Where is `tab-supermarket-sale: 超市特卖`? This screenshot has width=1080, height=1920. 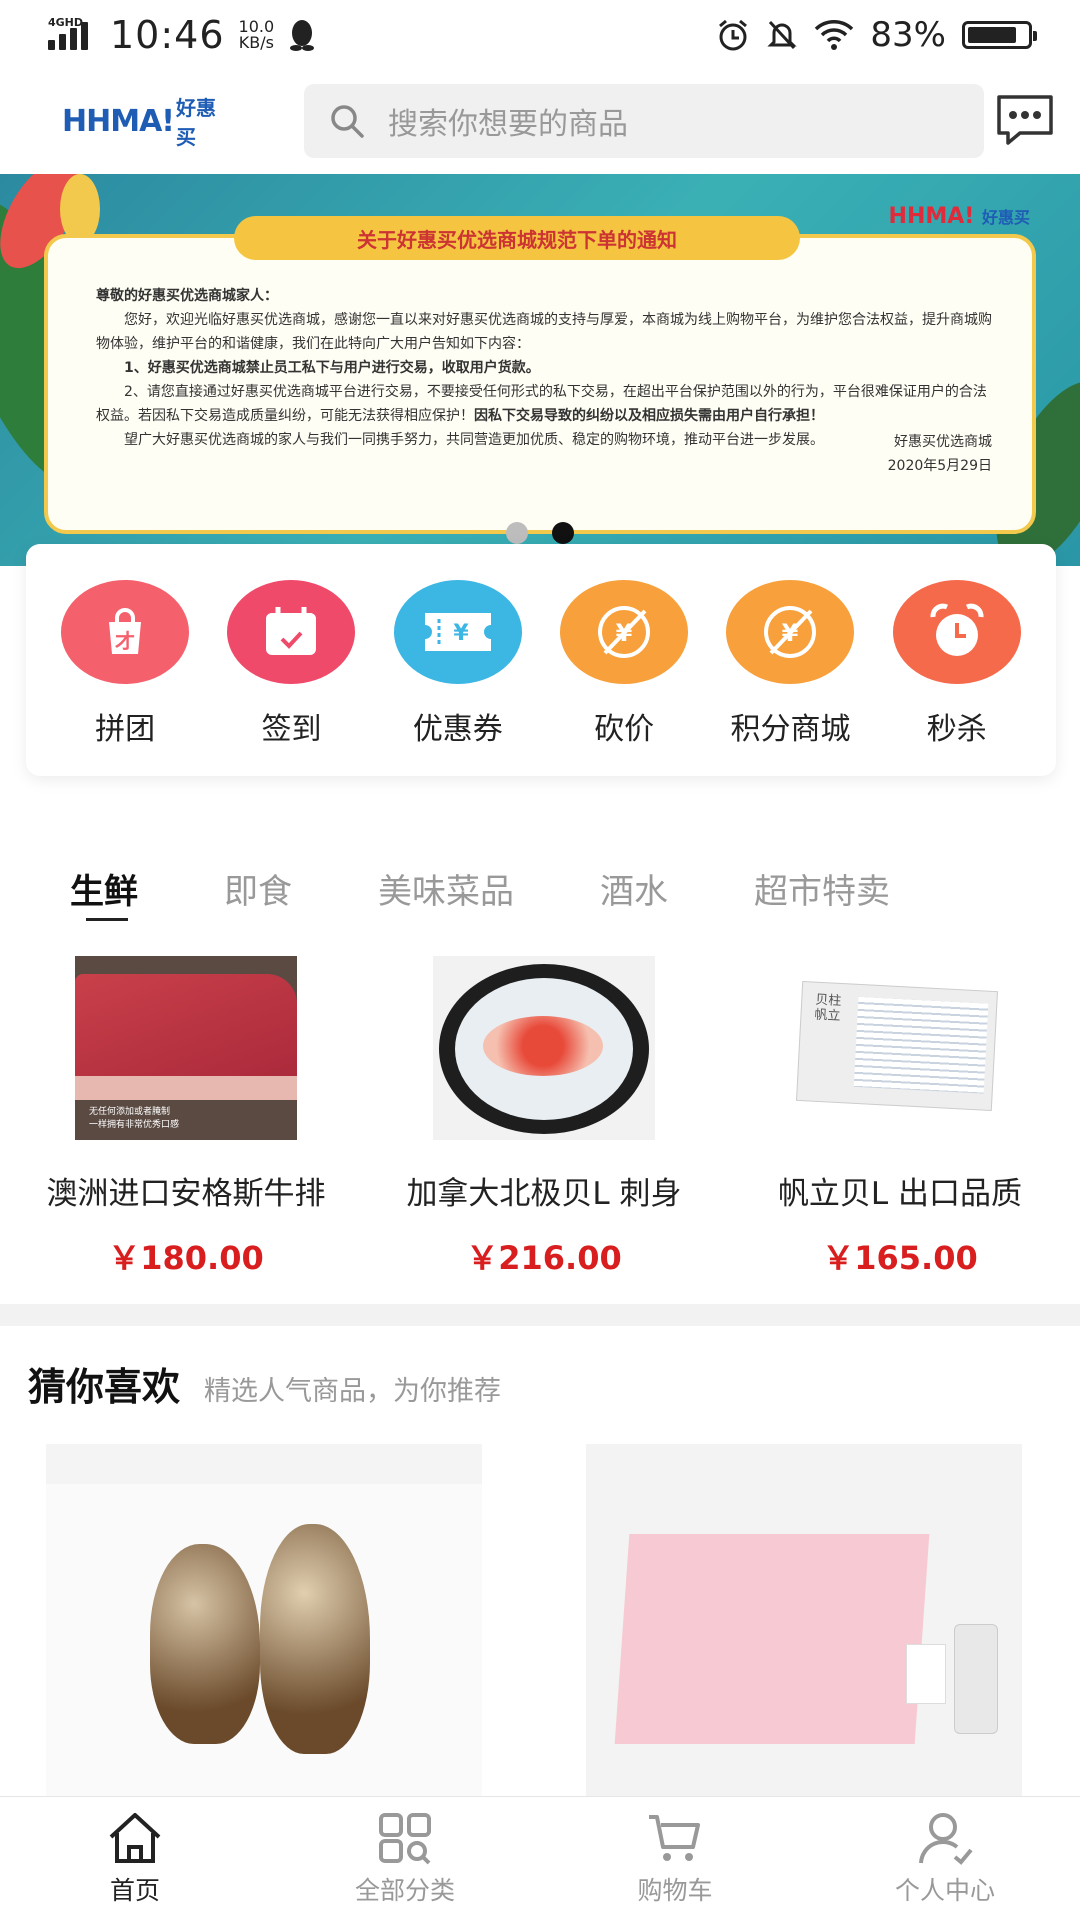 tab-supermarket-sale: 超市特卖 is located at coordinates (822, 888).